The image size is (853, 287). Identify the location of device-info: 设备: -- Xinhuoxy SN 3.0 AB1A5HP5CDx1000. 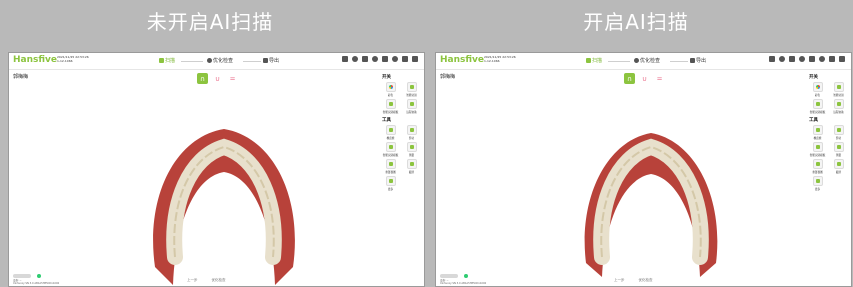
(36, 282).